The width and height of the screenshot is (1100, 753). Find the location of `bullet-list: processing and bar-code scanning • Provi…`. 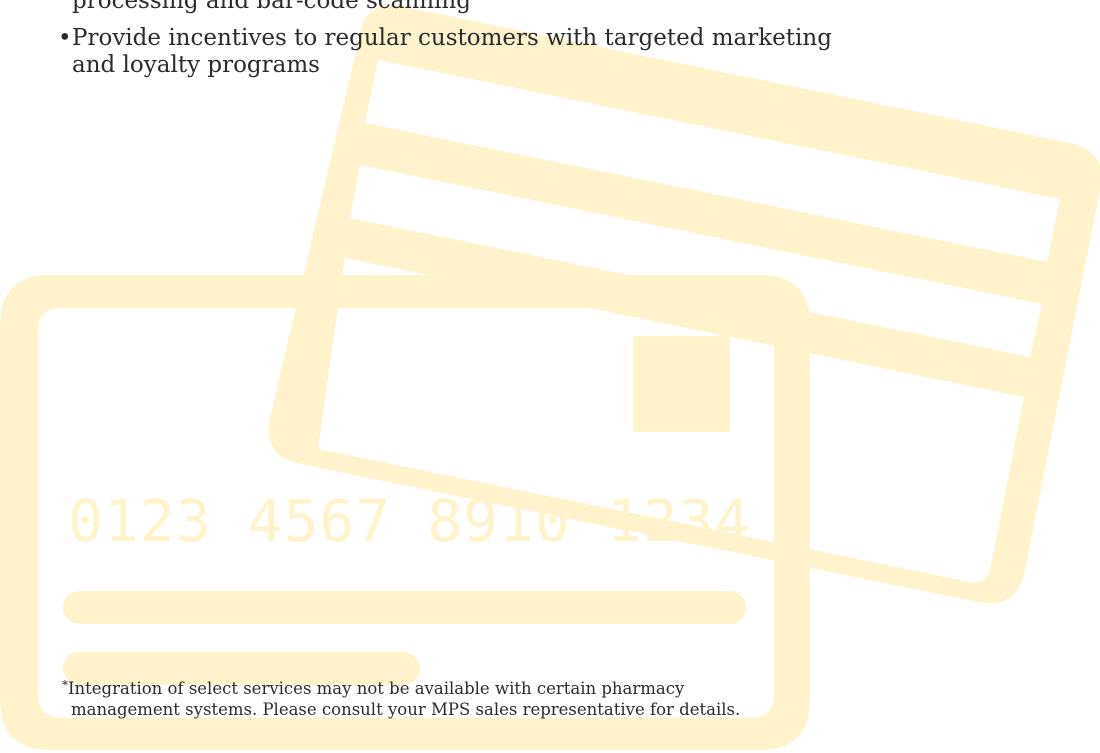

bullet-list: processing and bar-code scanning • Provi… is located at coordinates (460, 44).